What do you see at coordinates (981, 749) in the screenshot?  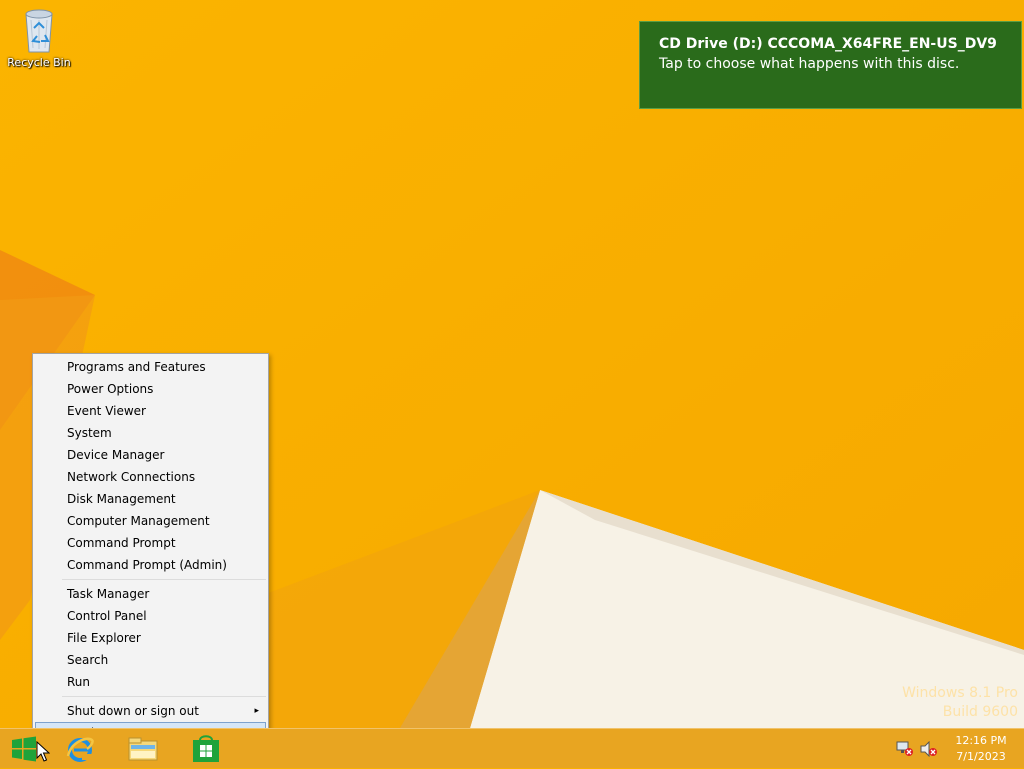 I see `tray-clock: 12:16 PM 7/1/2023` at bounding box center [981, 749].